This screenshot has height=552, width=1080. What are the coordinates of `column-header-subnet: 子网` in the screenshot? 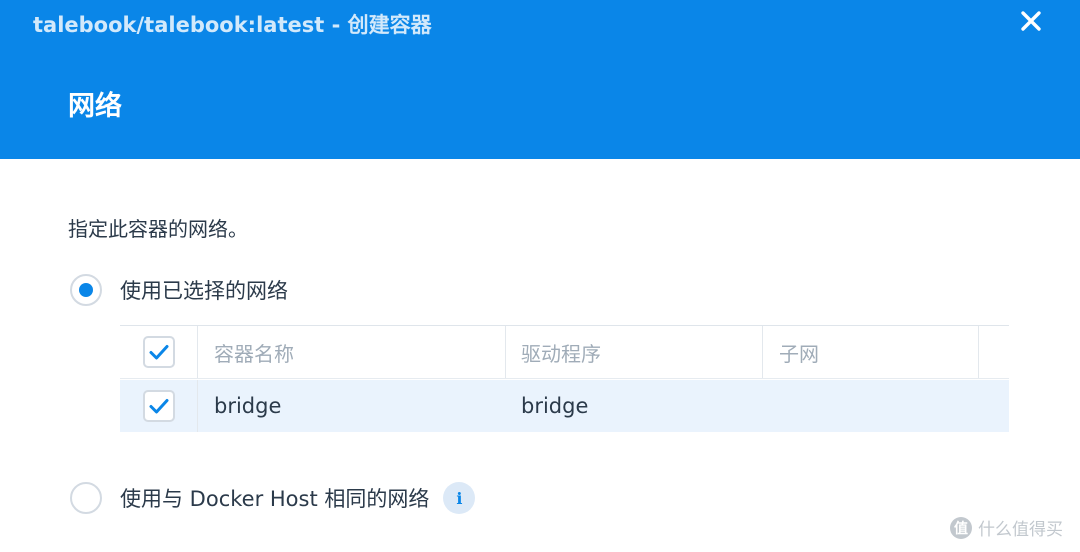 It's located at (871, 352).